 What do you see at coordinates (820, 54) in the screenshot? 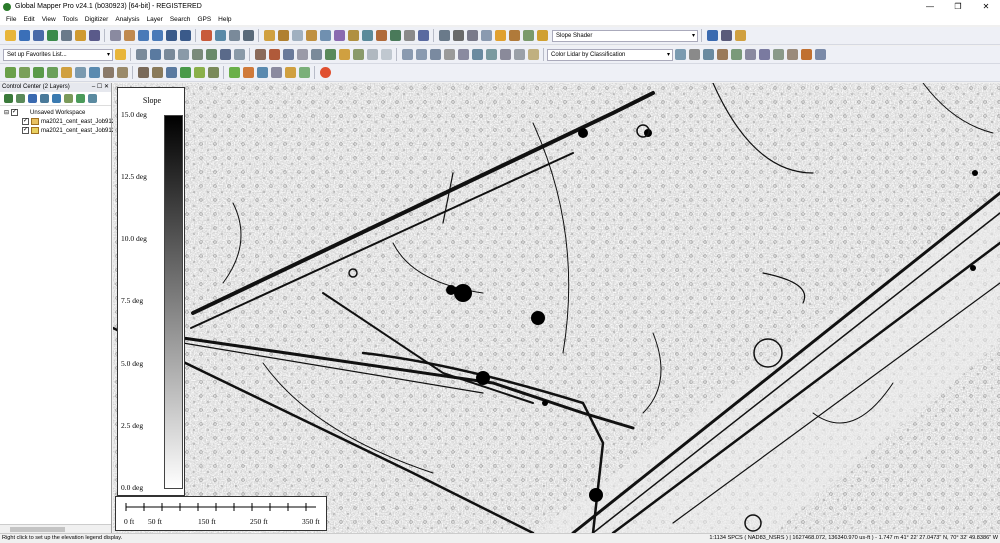
I see `lidar-settings-icon` at bounding box center [820, 54].